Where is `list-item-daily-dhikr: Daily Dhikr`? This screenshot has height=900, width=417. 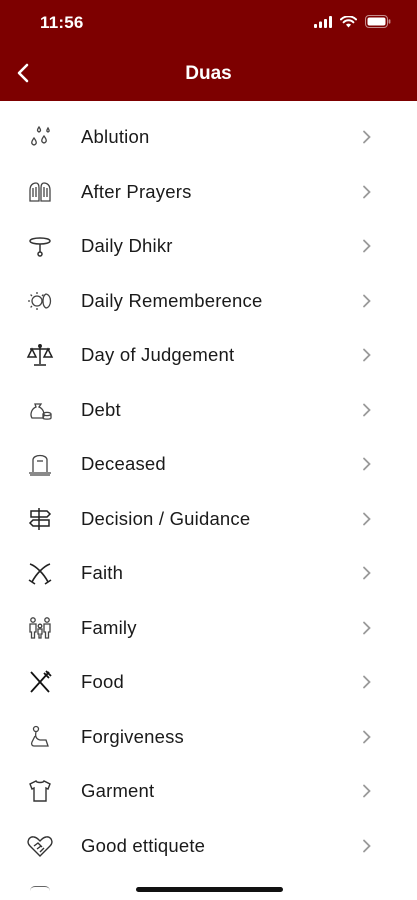 list-item-daily-dhikr: Daily Dhikr is located at coordinates (208, 246).